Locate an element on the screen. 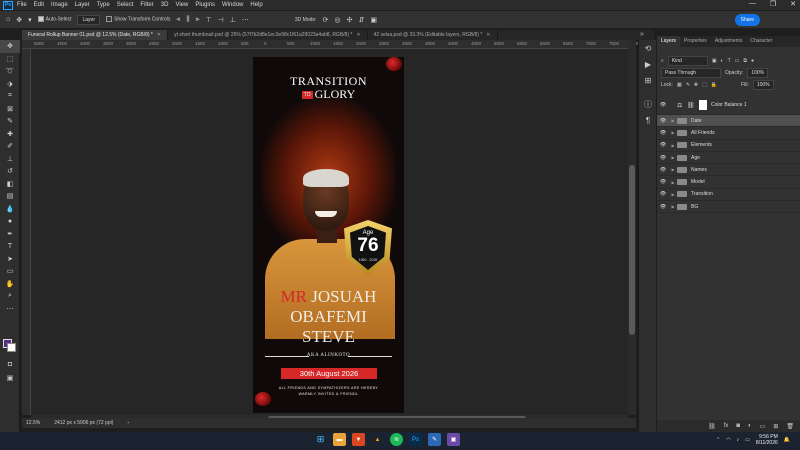 The width and height of the screenshot is (800, 450). chevron-down-icon: ▾ is located at coordinates (30, 20).